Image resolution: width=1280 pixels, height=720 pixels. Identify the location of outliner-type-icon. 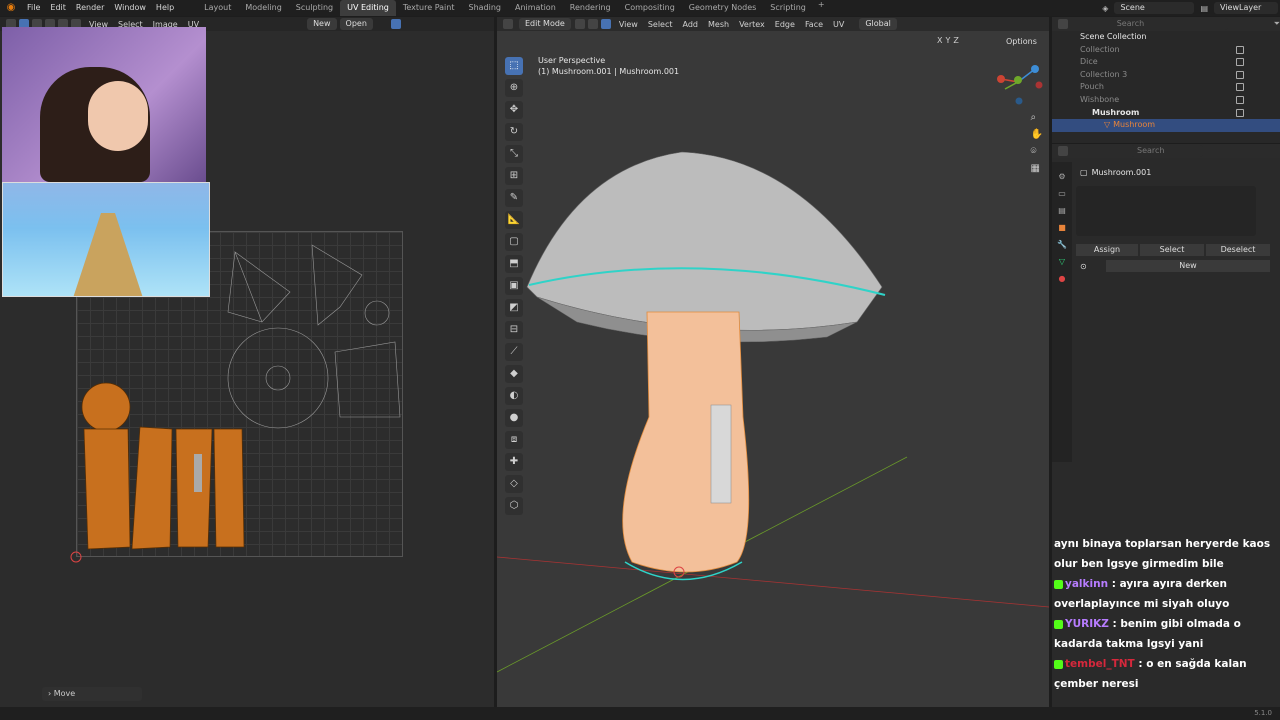
(1063, 24).